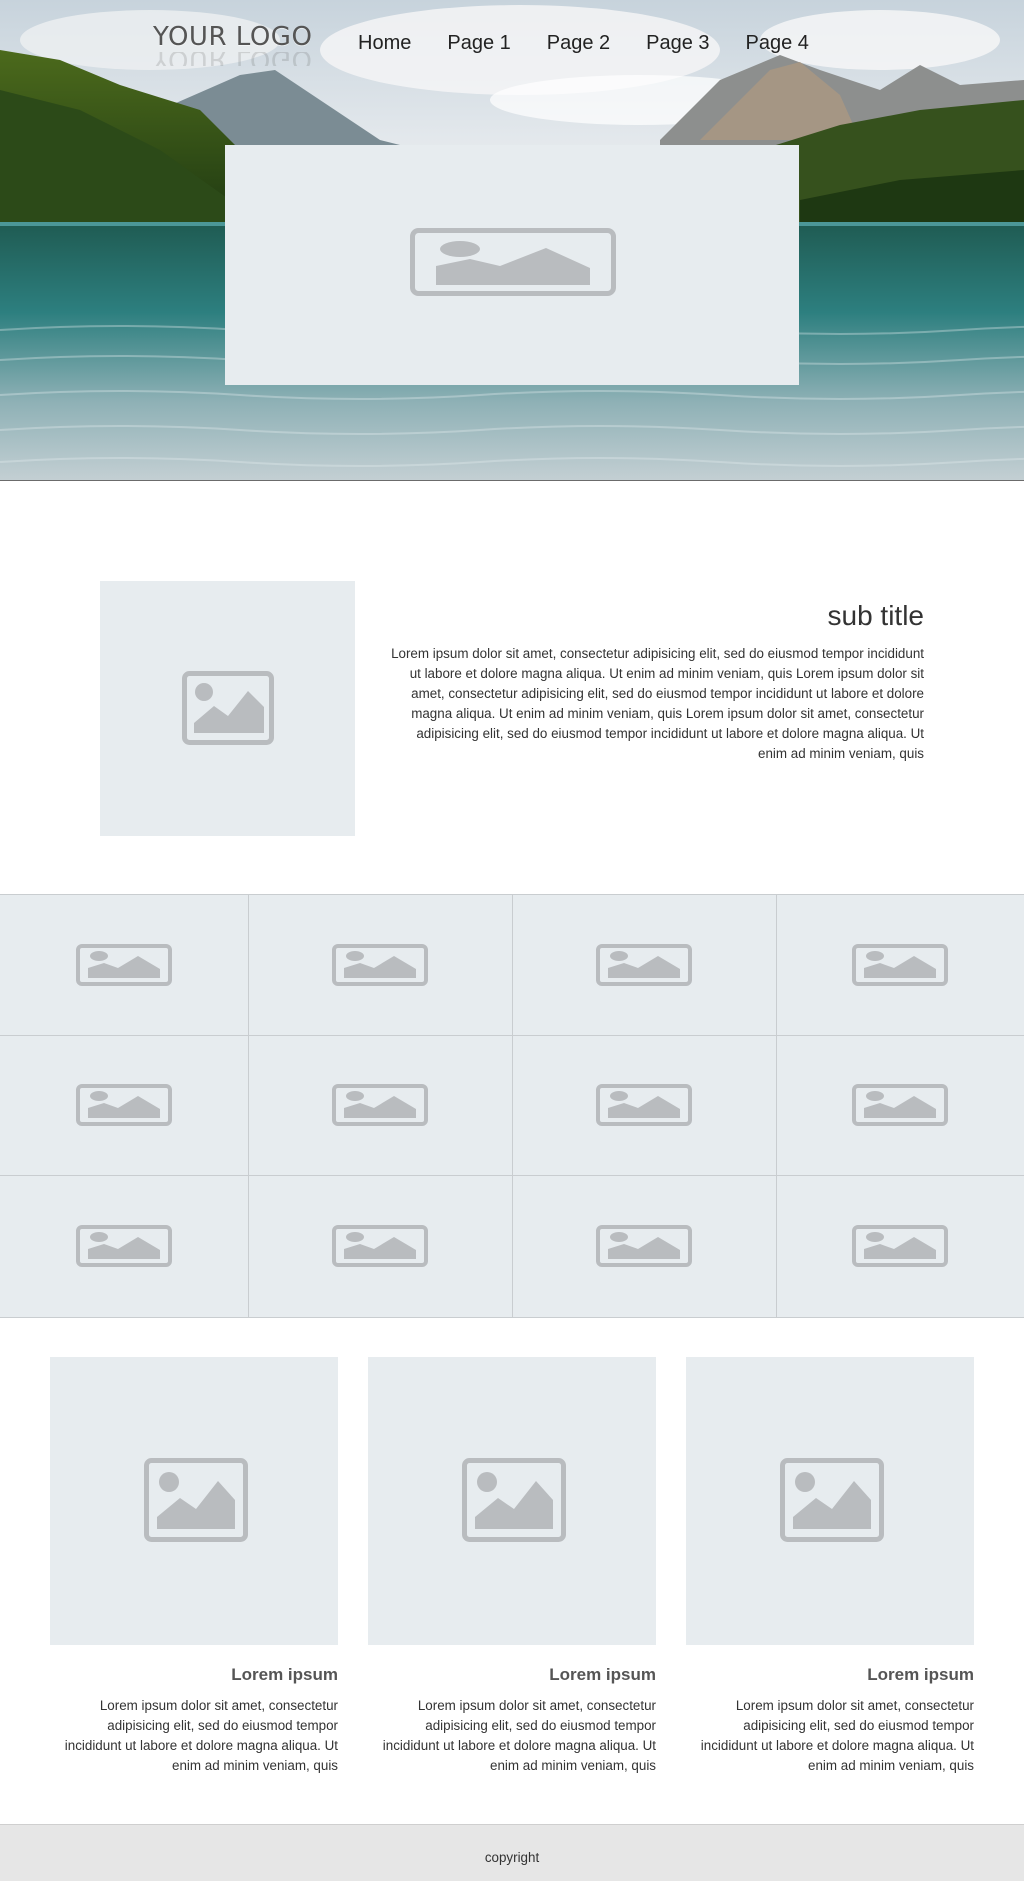  What do you see at coordinates (777, 43) in the screenshot?
I see `nav-page-4: Page 4` at bounding box center [777, 43].